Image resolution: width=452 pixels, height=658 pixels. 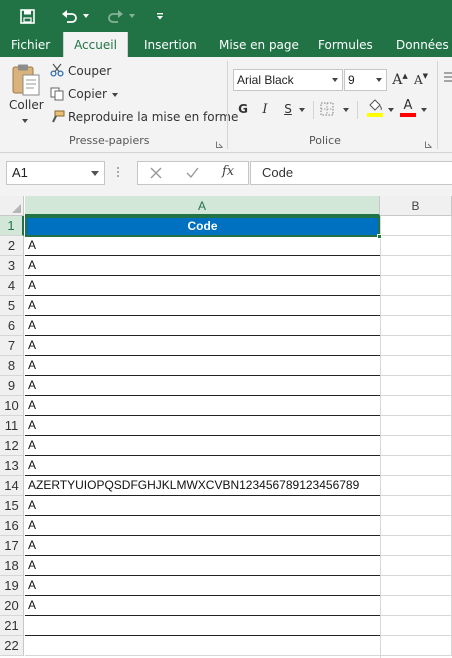 What do you see at coordinates (408, 107) in the screenshot?
I see `font-color-button: A` at bounding box center [408, 107].